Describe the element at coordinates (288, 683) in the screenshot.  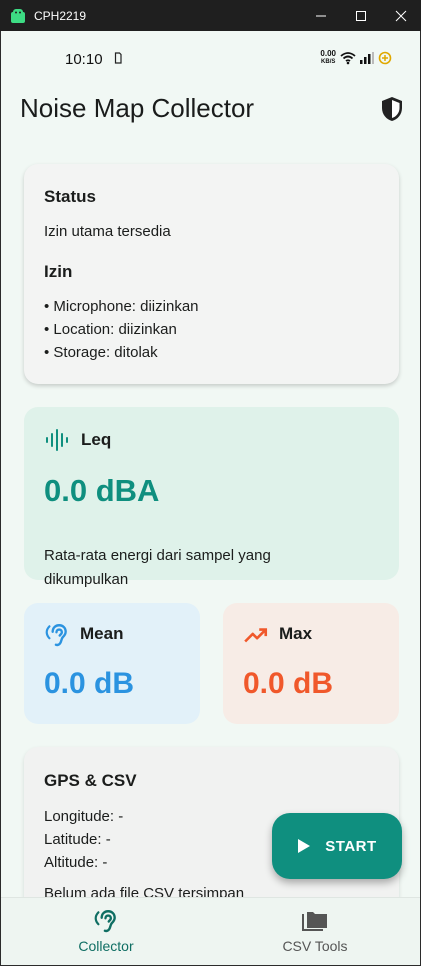
I see `max-value: 0.0 dB` at that location.